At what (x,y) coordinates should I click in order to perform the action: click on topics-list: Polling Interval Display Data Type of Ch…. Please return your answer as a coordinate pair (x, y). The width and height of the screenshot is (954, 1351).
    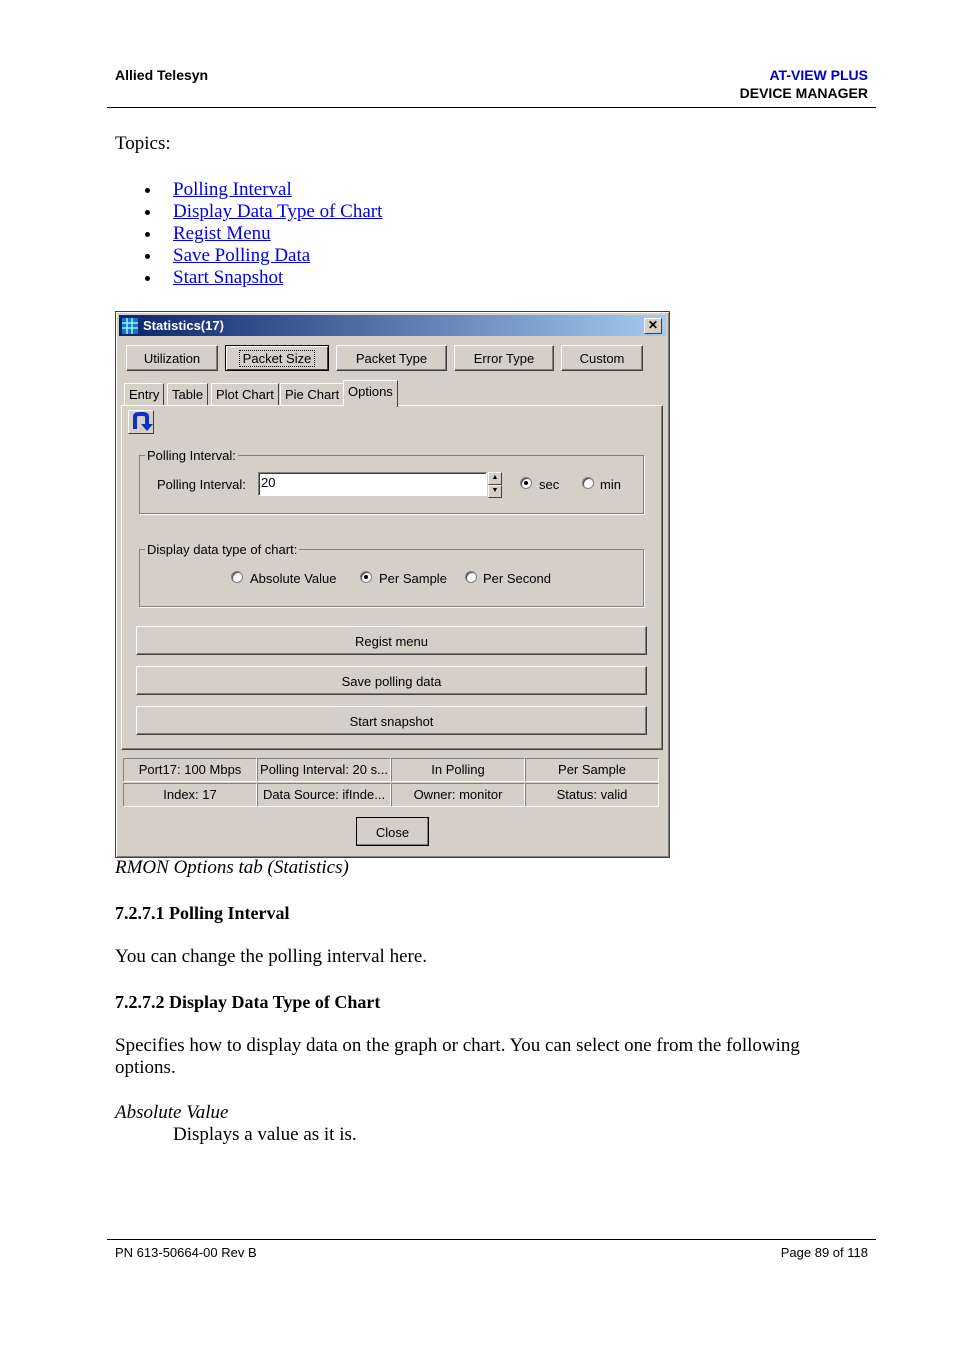
    Looking at the image, I should click on (263, 234).